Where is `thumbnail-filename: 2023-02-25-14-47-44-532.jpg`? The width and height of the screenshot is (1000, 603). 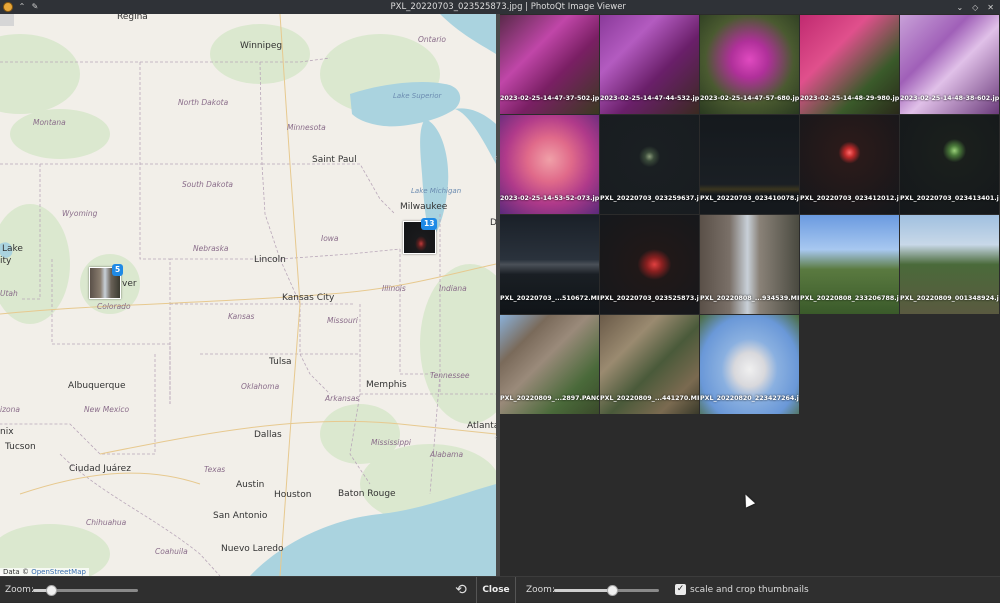 thumbnail-filename: 2023-02-25-14-47-44-532.jpg is located at coordinates (649, 98).